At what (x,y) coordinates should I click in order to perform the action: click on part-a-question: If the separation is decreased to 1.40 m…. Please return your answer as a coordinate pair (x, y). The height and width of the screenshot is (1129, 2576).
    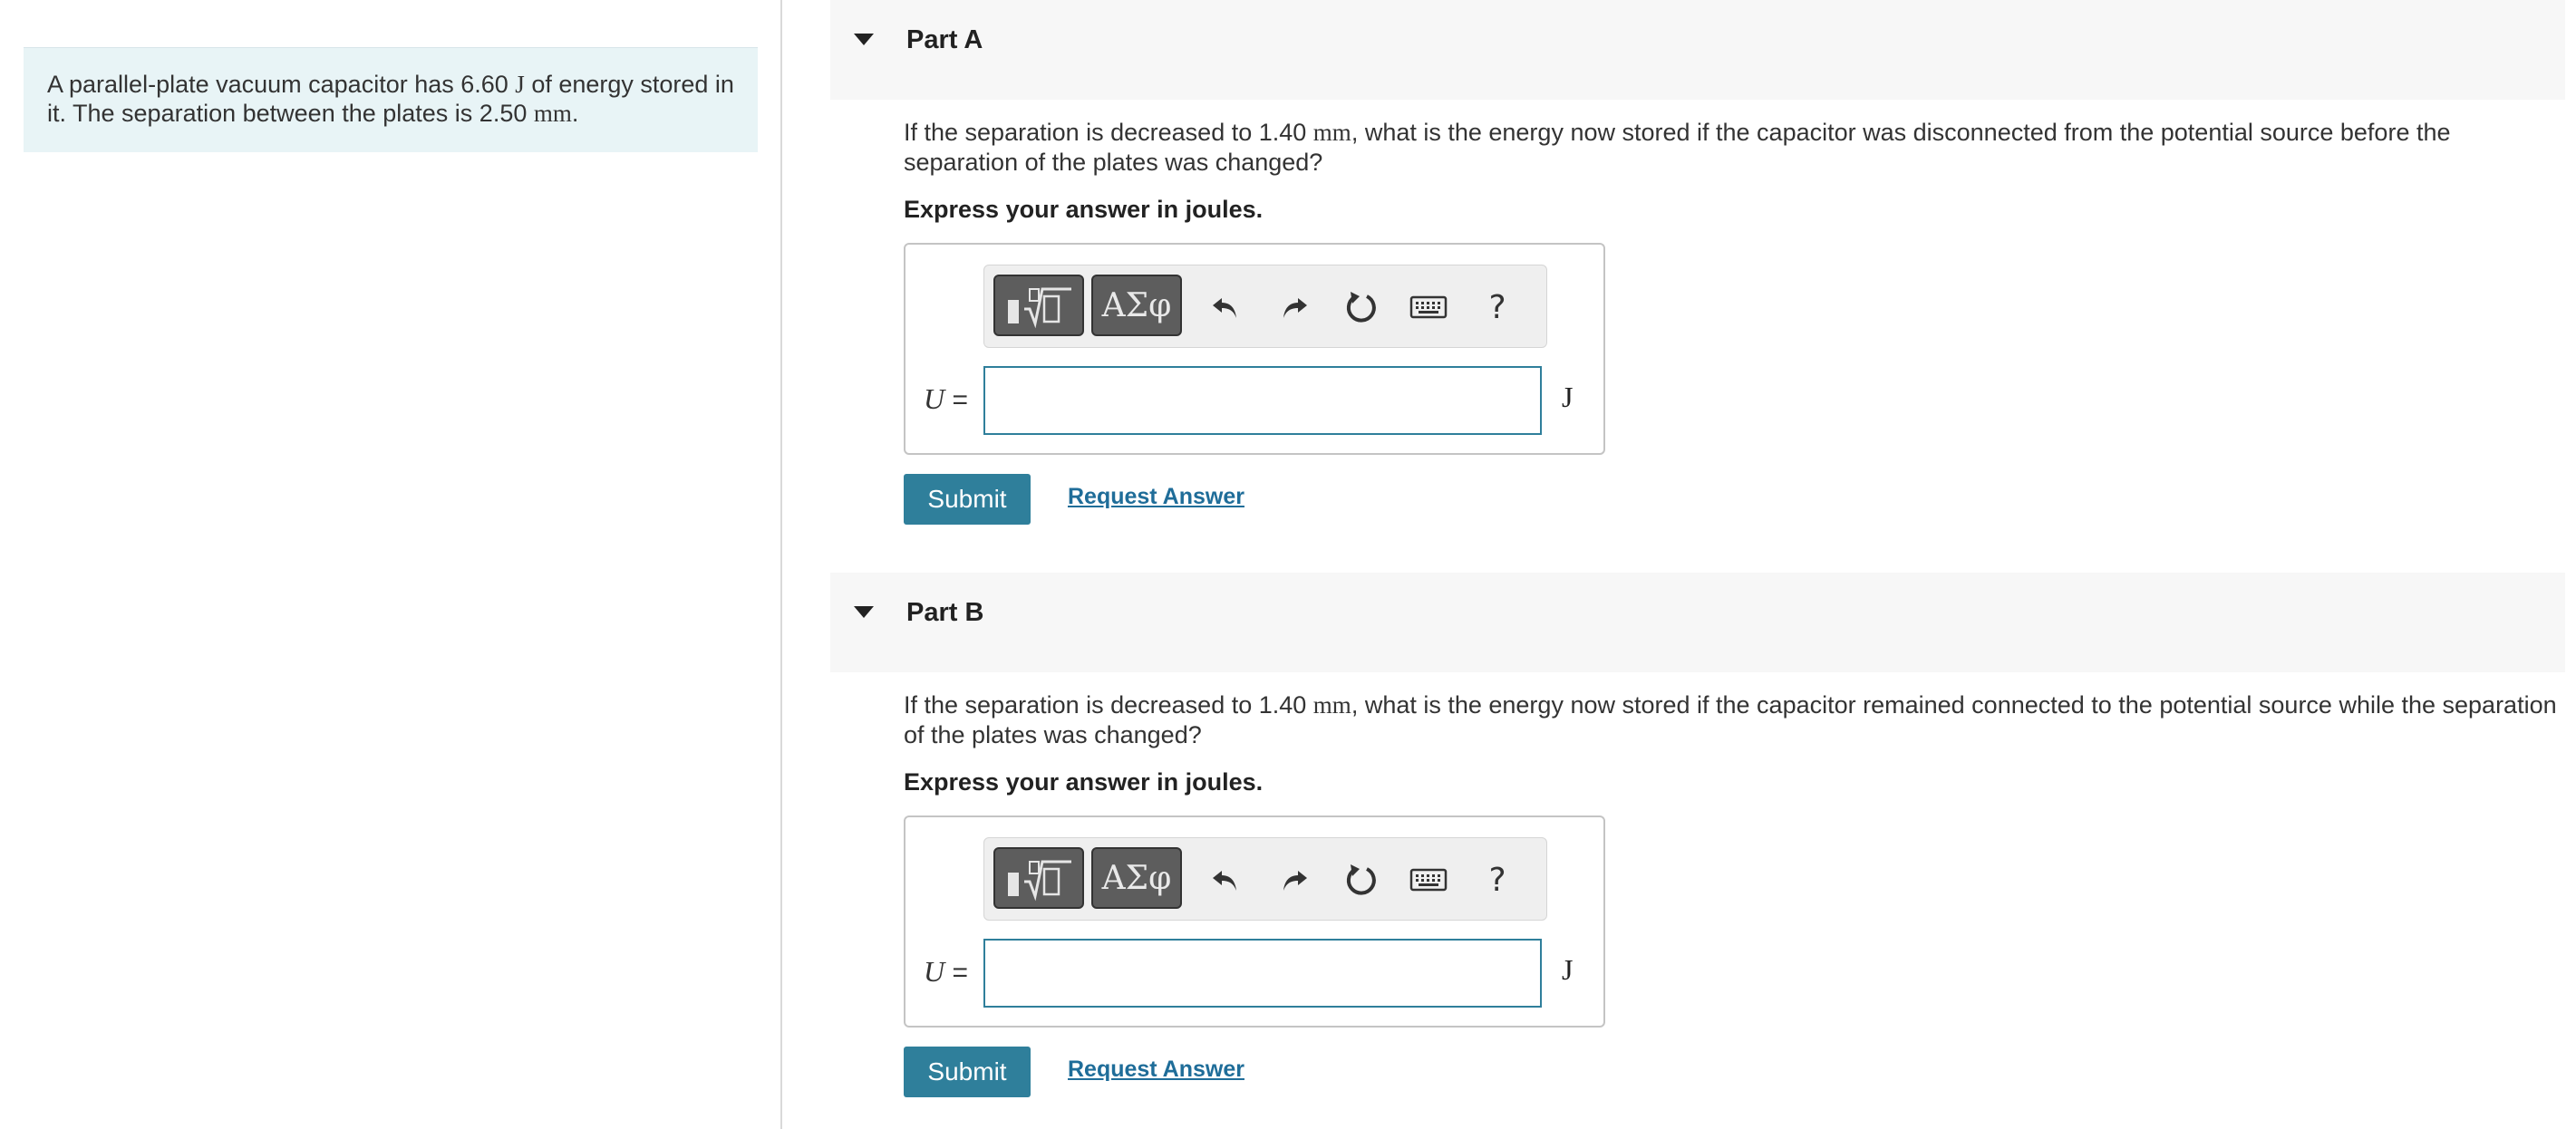
    Looking at the image, I should click on (1737, 148).